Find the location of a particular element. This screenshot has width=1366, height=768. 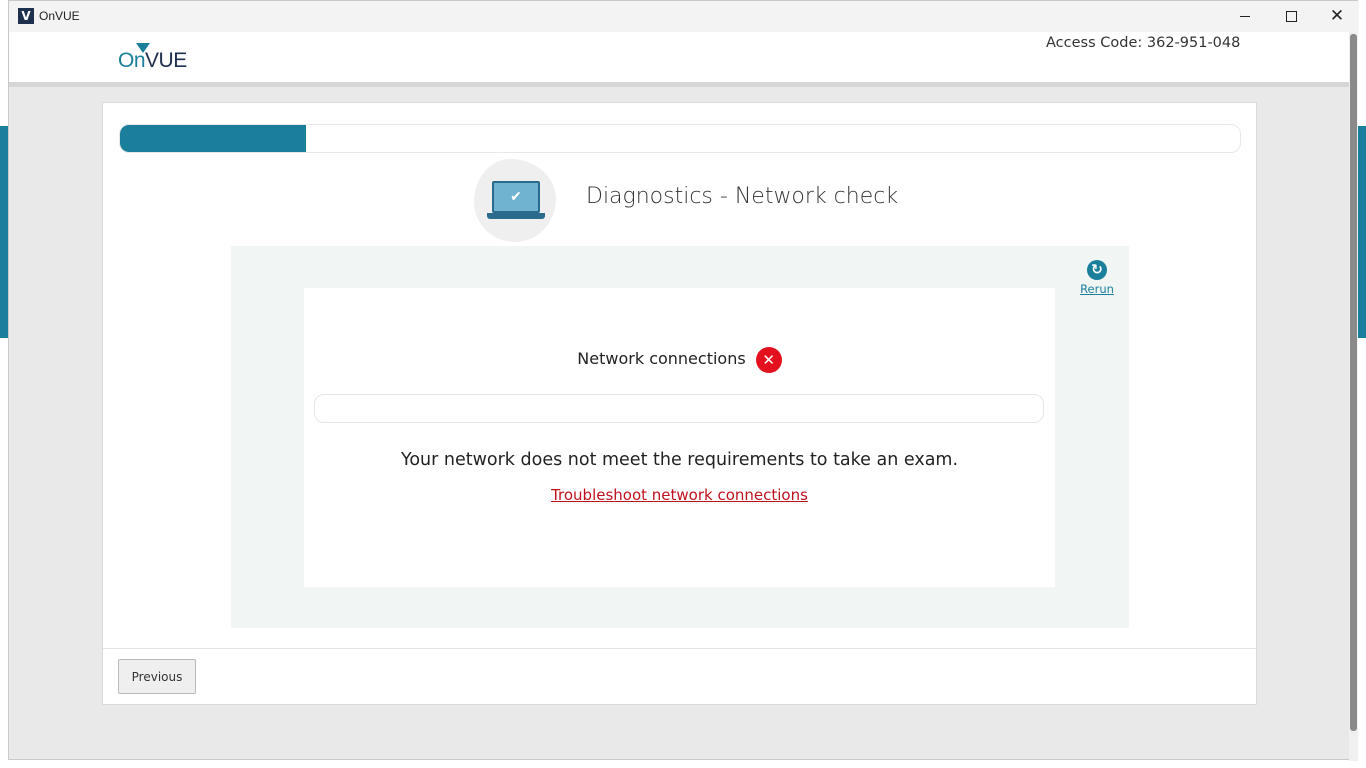

close-button: ✕ is located at coordinates (1337, 16).